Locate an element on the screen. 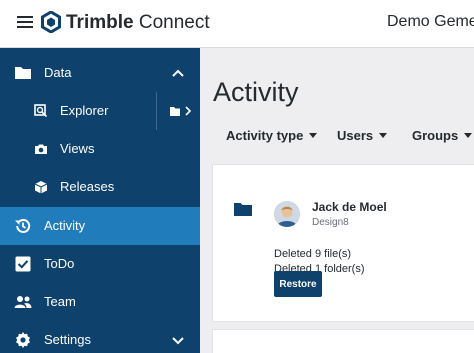  sidebar-item-releases: Releases is located at coordinates (100, 187).